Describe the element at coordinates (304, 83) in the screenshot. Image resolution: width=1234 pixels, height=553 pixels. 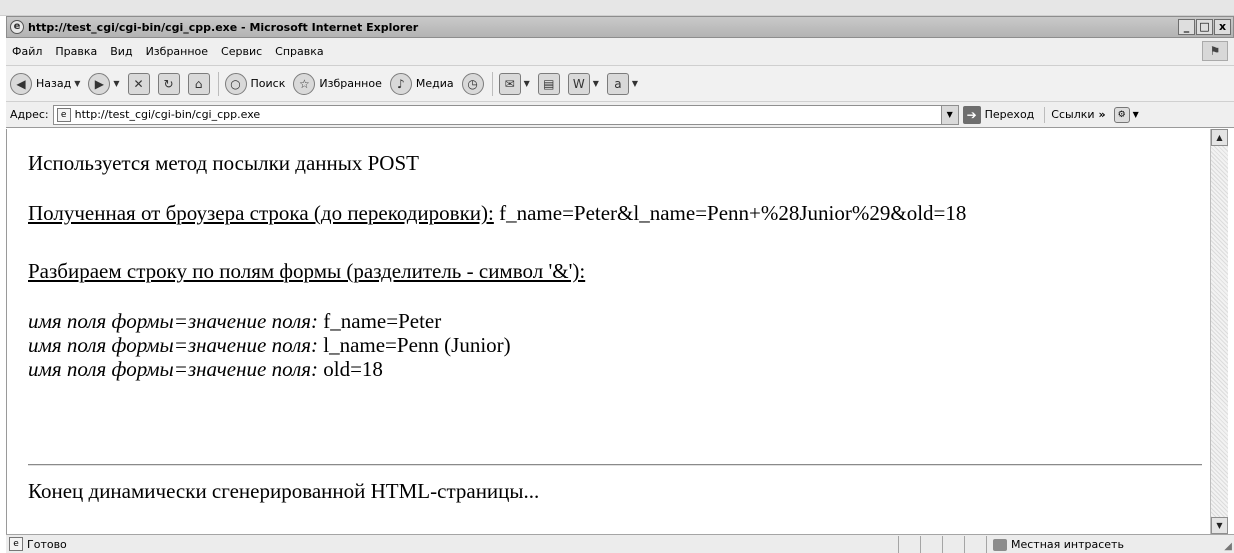
I see `star-icon: ☆` at that location.